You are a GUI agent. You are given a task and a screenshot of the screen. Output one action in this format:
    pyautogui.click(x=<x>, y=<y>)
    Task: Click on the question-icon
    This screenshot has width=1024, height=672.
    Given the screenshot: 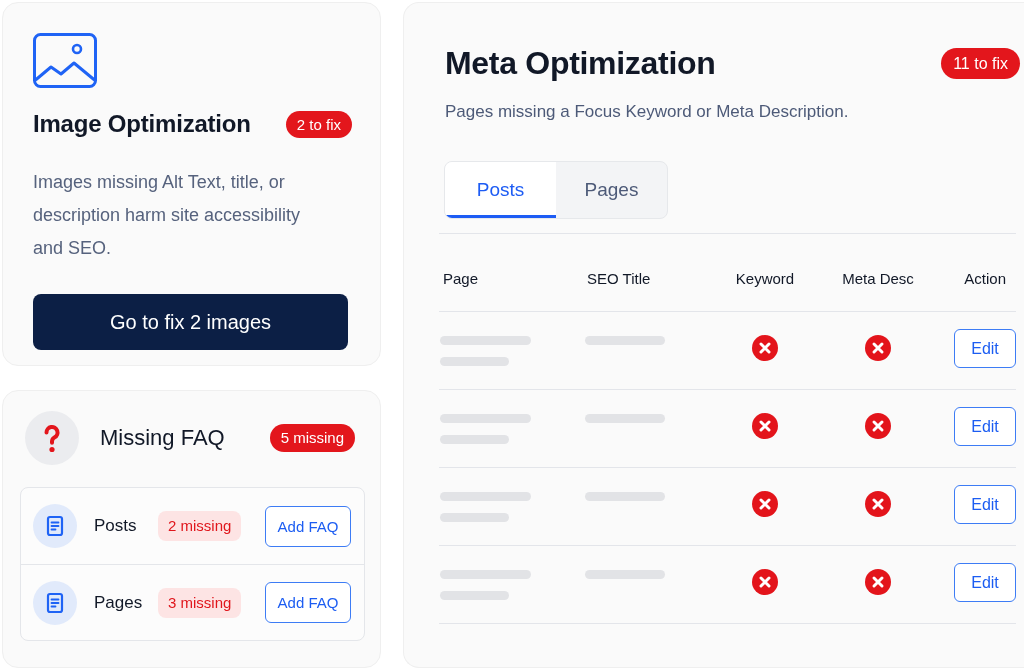 What is the action you would take?
    pyautogui.click(x=52, y=438)
    